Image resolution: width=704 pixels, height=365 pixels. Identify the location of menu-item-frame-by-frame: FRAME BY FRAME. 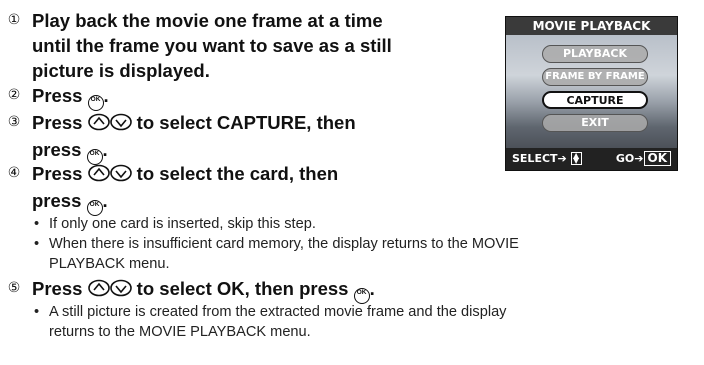
(595, 77).